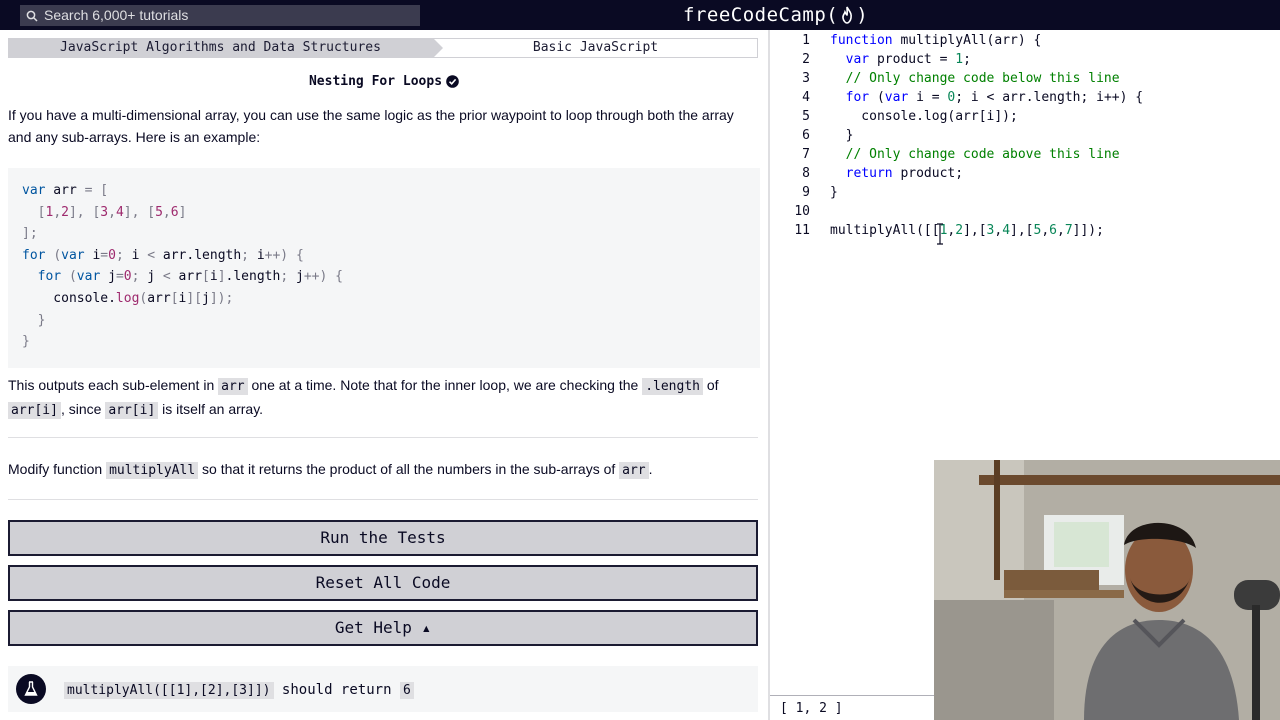 This screenshot has height=720, width=1280. I want to click on editor-line: 4 for (var i = 0; i < arr.length; i++) {, so click(1025, 97).